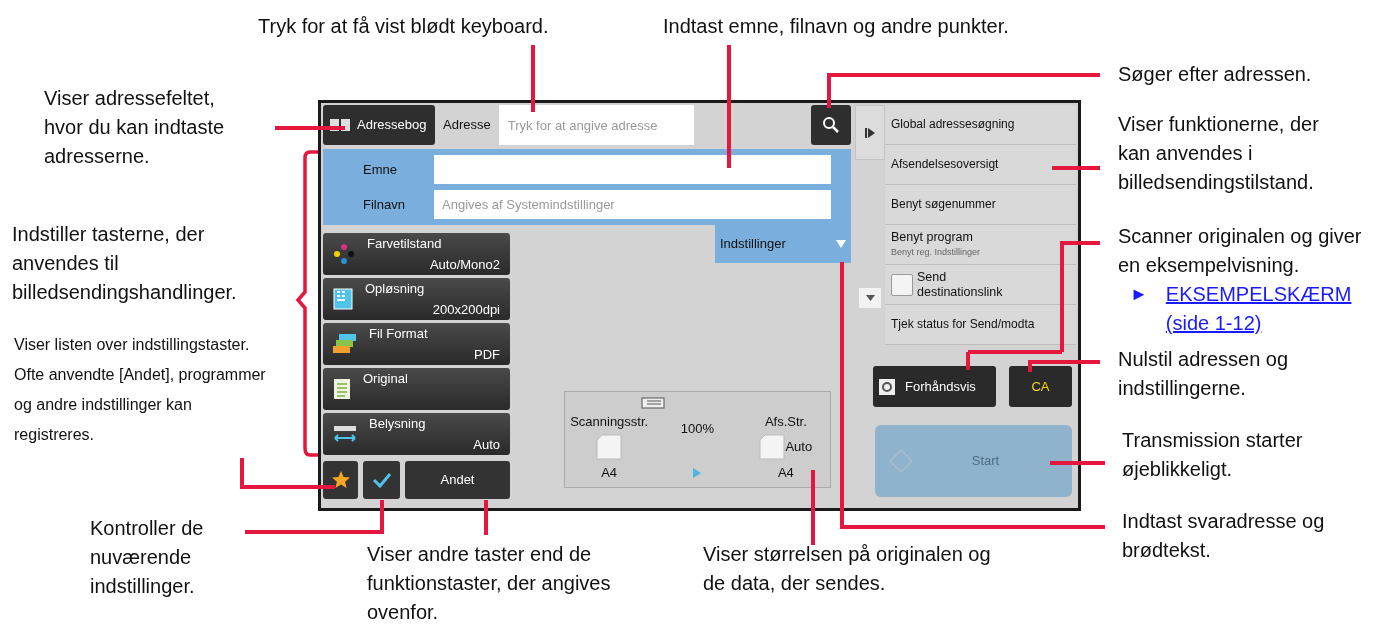  I want to click on color-dots-icon, so click(344, 254).